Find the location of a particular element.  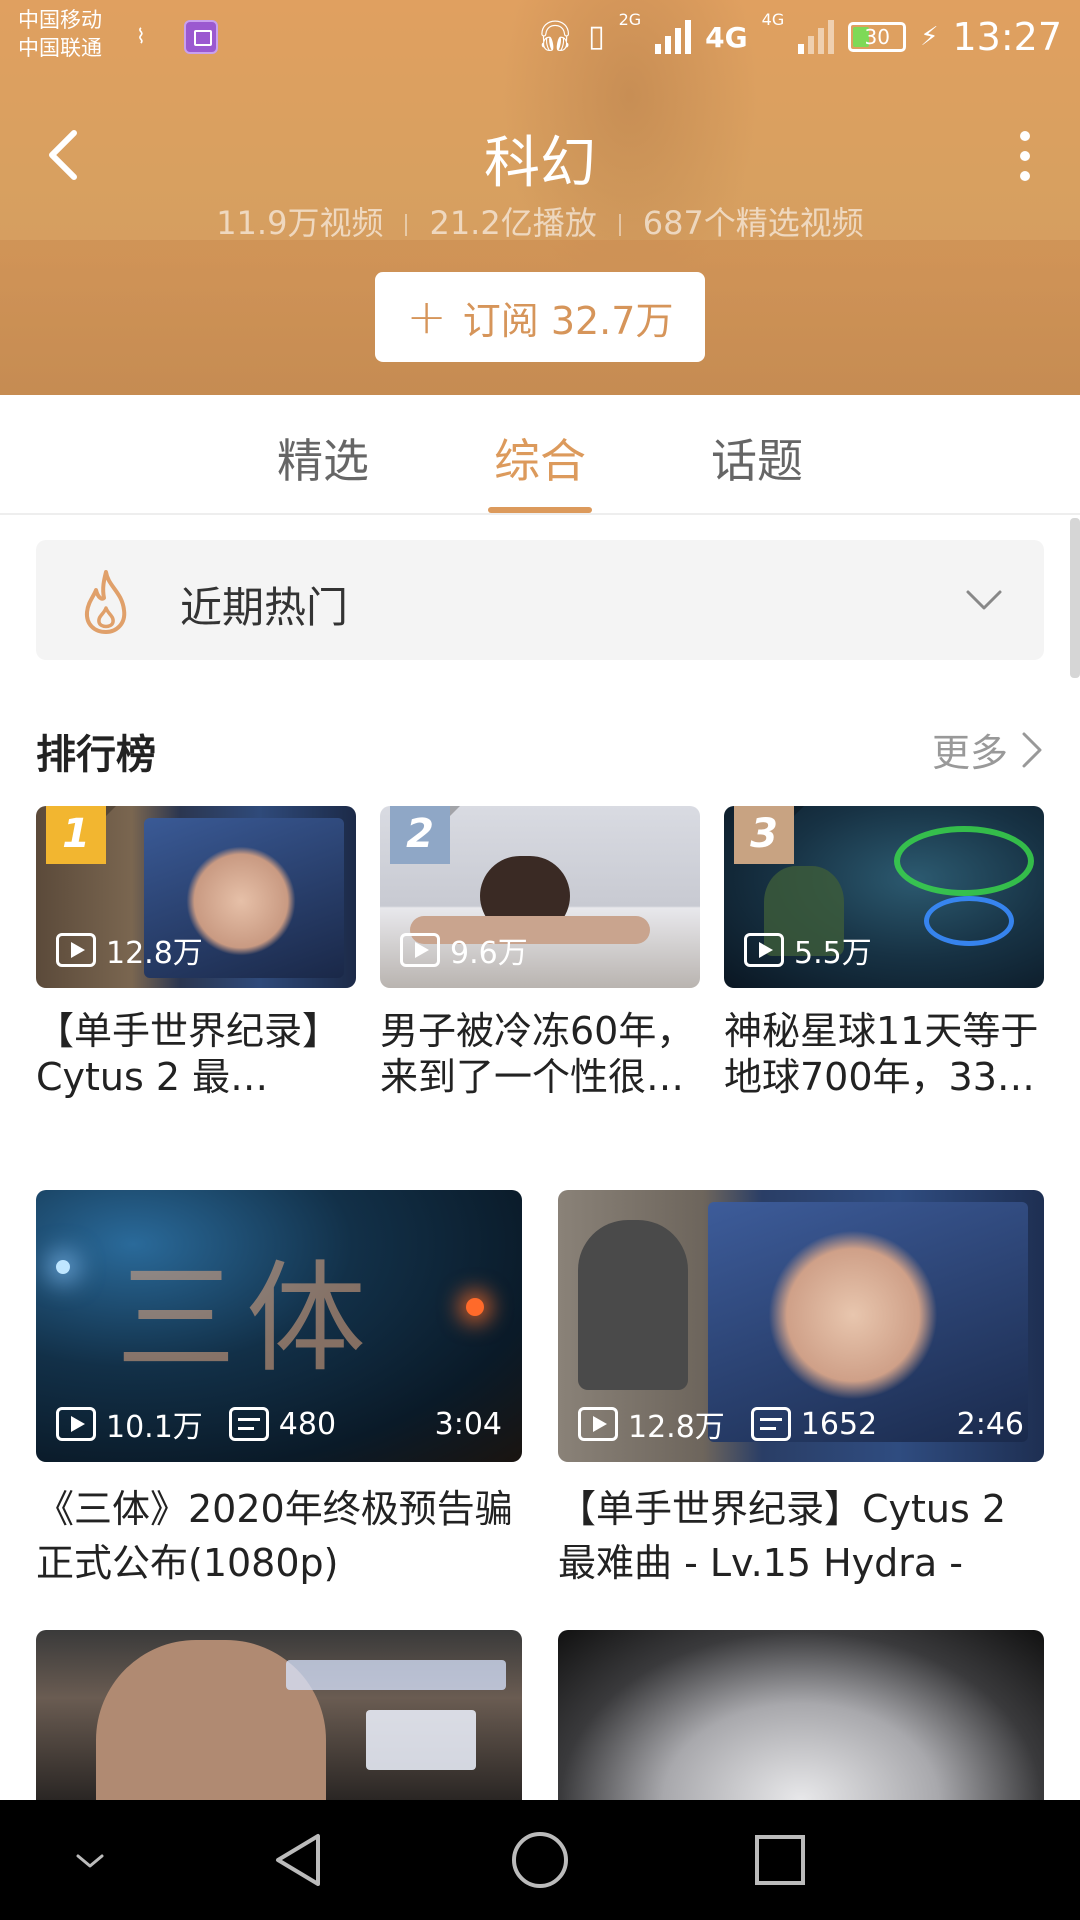

net-4g-label: 4G is located at coordinates (726, 37).